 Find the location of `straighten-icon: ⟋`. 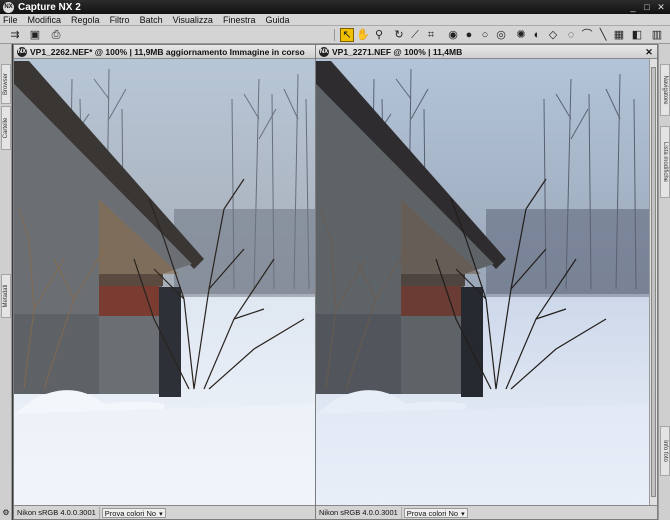

straighten-icon: ⟋ is located at coordinates (415, 35).